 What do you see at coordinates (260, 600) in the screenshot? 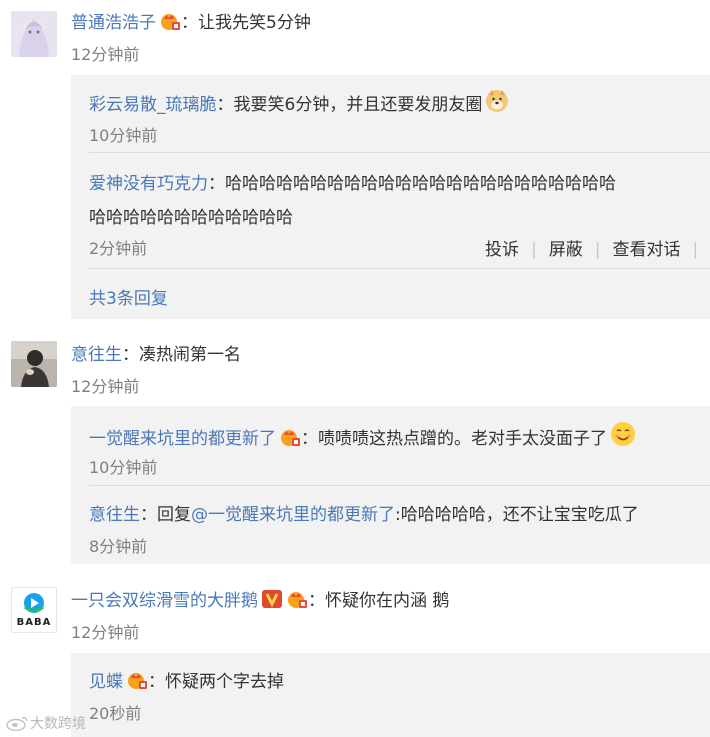
I see `comment-line: 一只会双综滑雪的大胖鹅 ：怀疑你在内涵 鹅` at bounding box center [260, 600].